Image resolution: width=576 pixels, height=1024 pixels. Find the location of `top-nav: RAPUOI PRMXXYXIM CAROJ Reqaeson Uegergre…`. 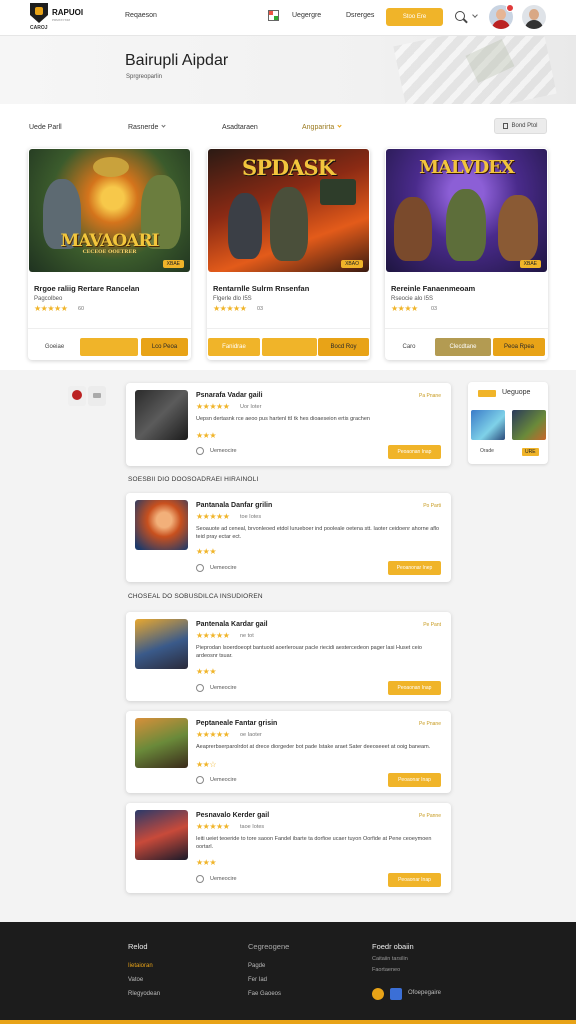

top-nav: RAPUOI PRMXXYXIM CAROJ Reqaeson Uegergre… is located at coordinates (288, 18).